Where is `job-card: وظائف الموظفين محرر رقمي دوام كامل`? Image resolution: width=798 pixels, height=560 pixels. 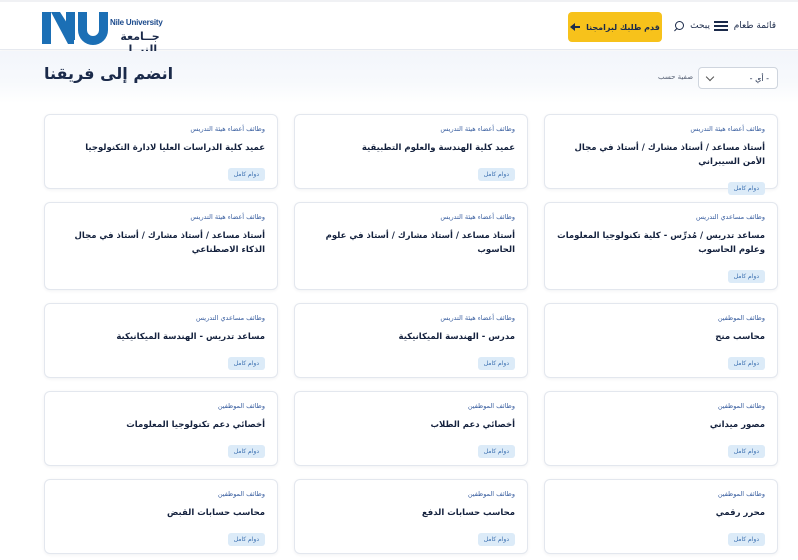
job-card: وظائف الموظفين محرر رقمي دوام كامل is located at coordinates (661, 516).